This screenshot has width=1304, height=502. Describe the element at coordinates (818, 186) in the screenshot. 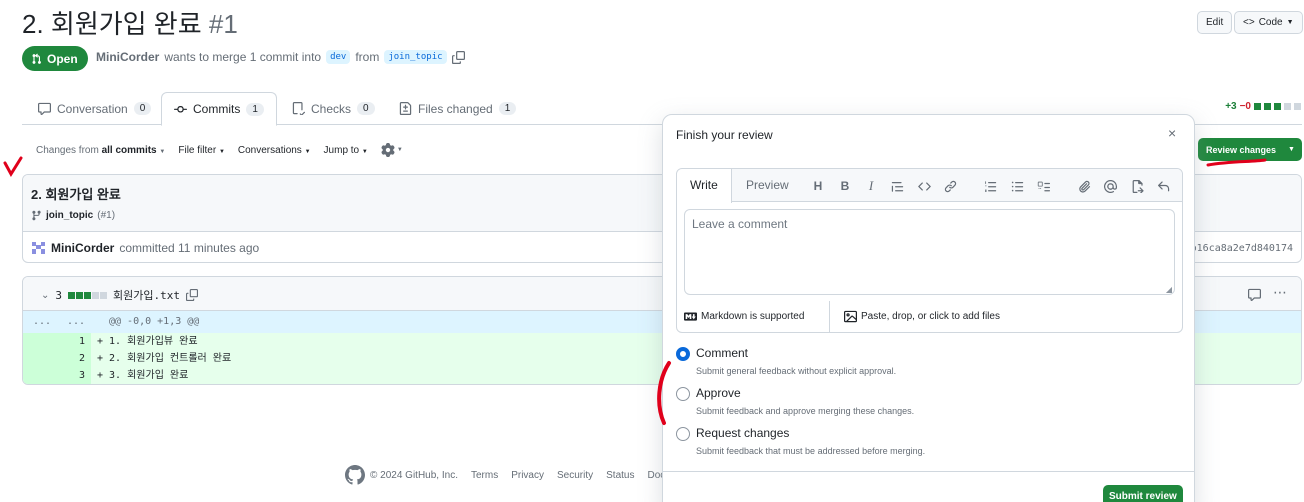

I see `heading-icon: H` at that location.